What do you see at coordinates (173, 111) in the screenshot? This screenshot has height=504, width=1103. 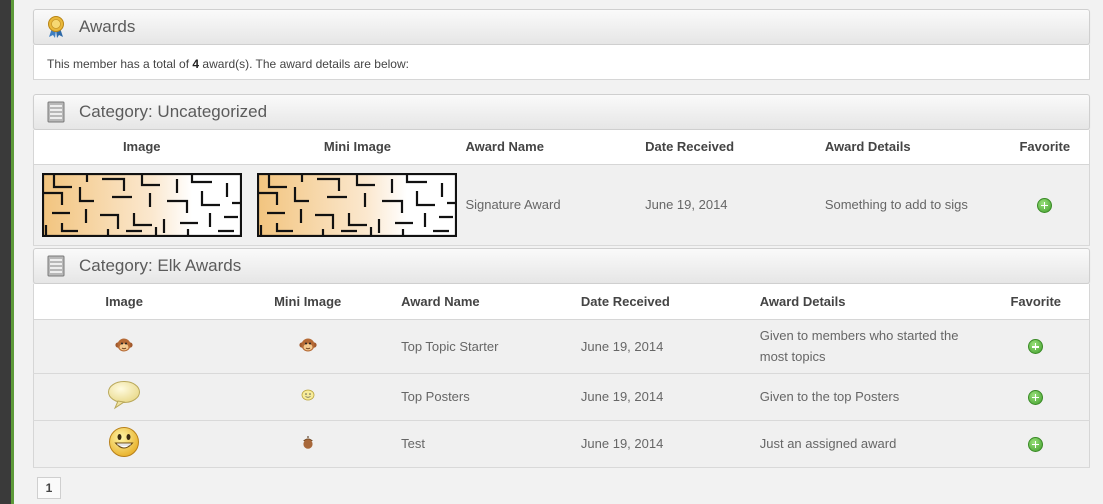 I see `category-title: Category: Uncategorized` at bounding box center [173, 111].